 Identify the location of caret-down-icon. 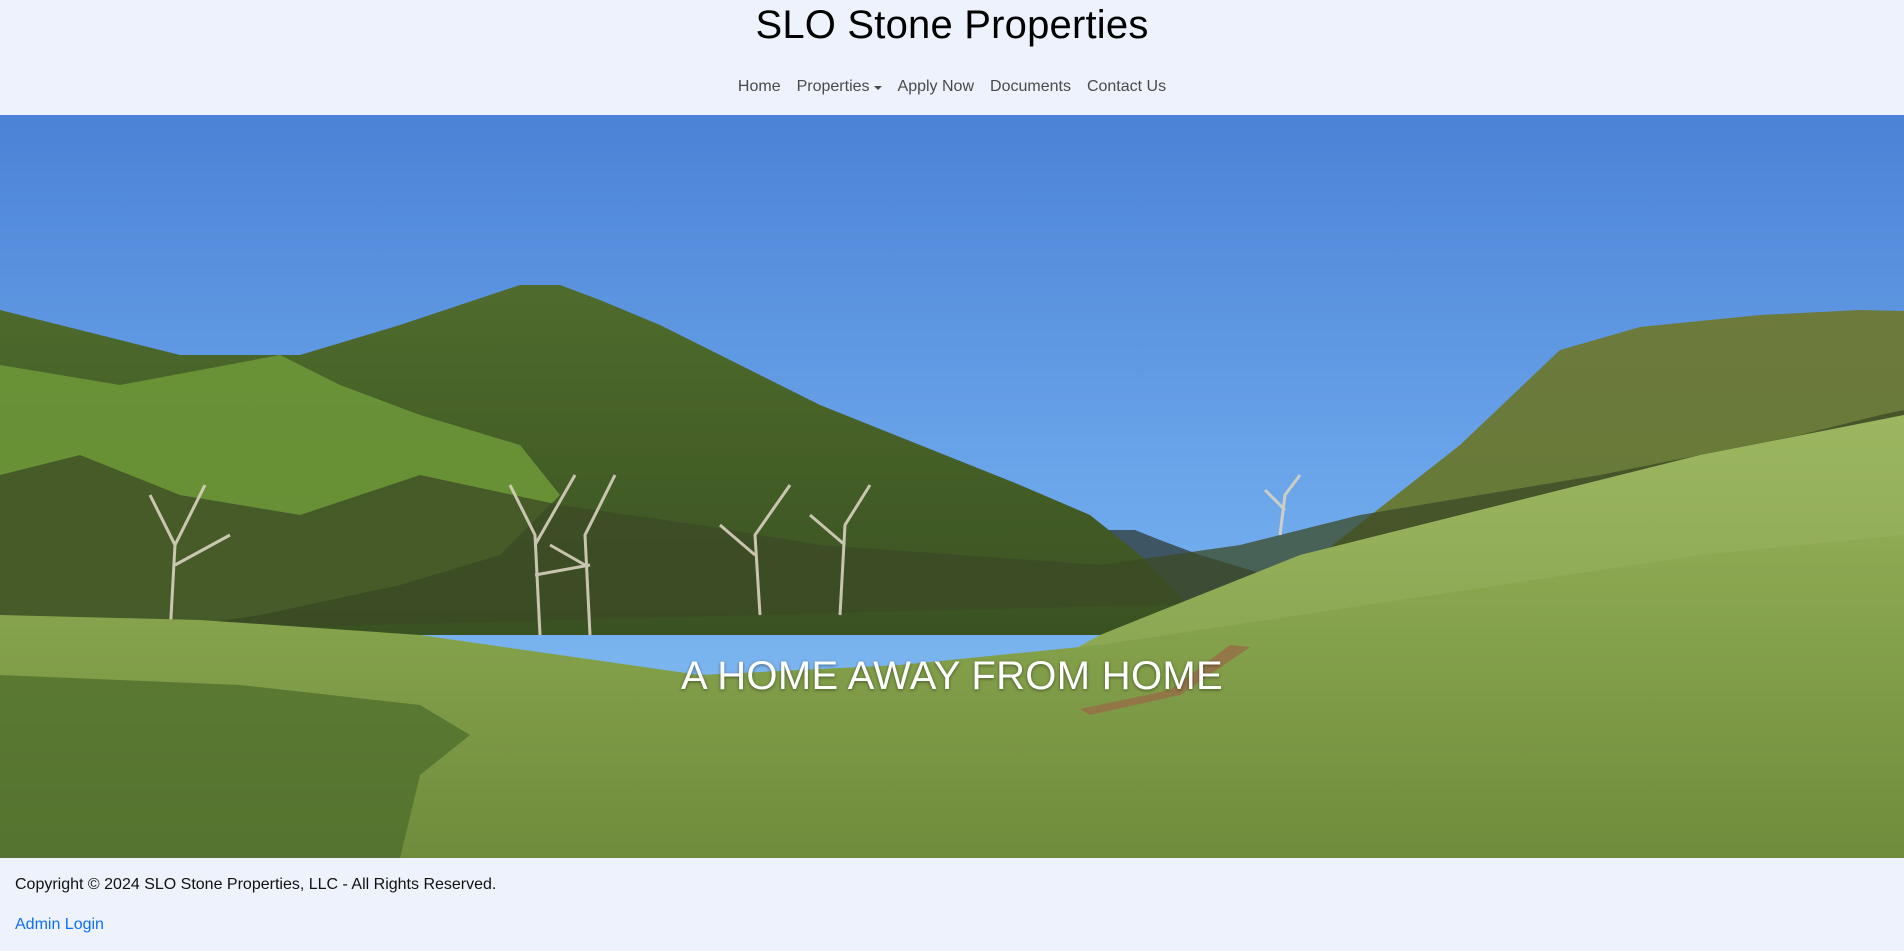
(877, 88).